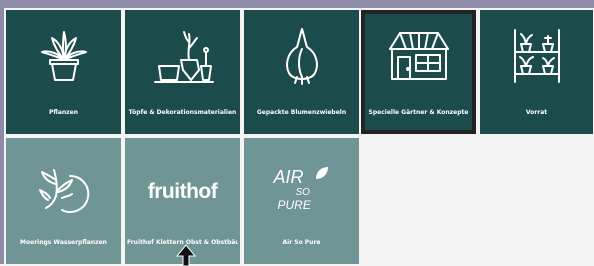 This screenshot has width=594, height=266. Describe the element at coordinates (63, 190) in the screenshot. I see `water-plant-icon` at that location.